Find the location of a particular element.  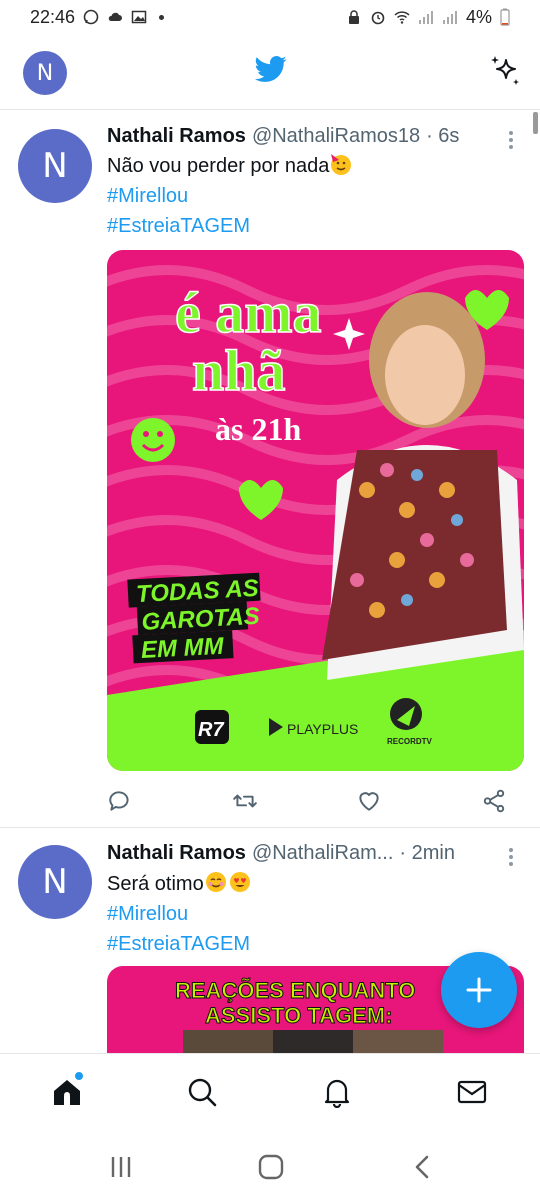

tweet-body: Não vou perder por nada is located at coordinates (218, 166).